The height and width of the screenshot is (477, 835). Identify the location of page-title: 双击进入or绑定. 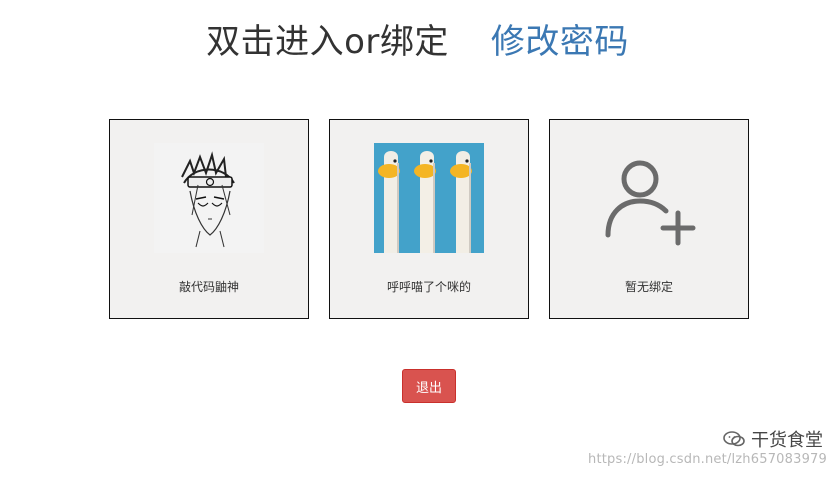
(327, 42).